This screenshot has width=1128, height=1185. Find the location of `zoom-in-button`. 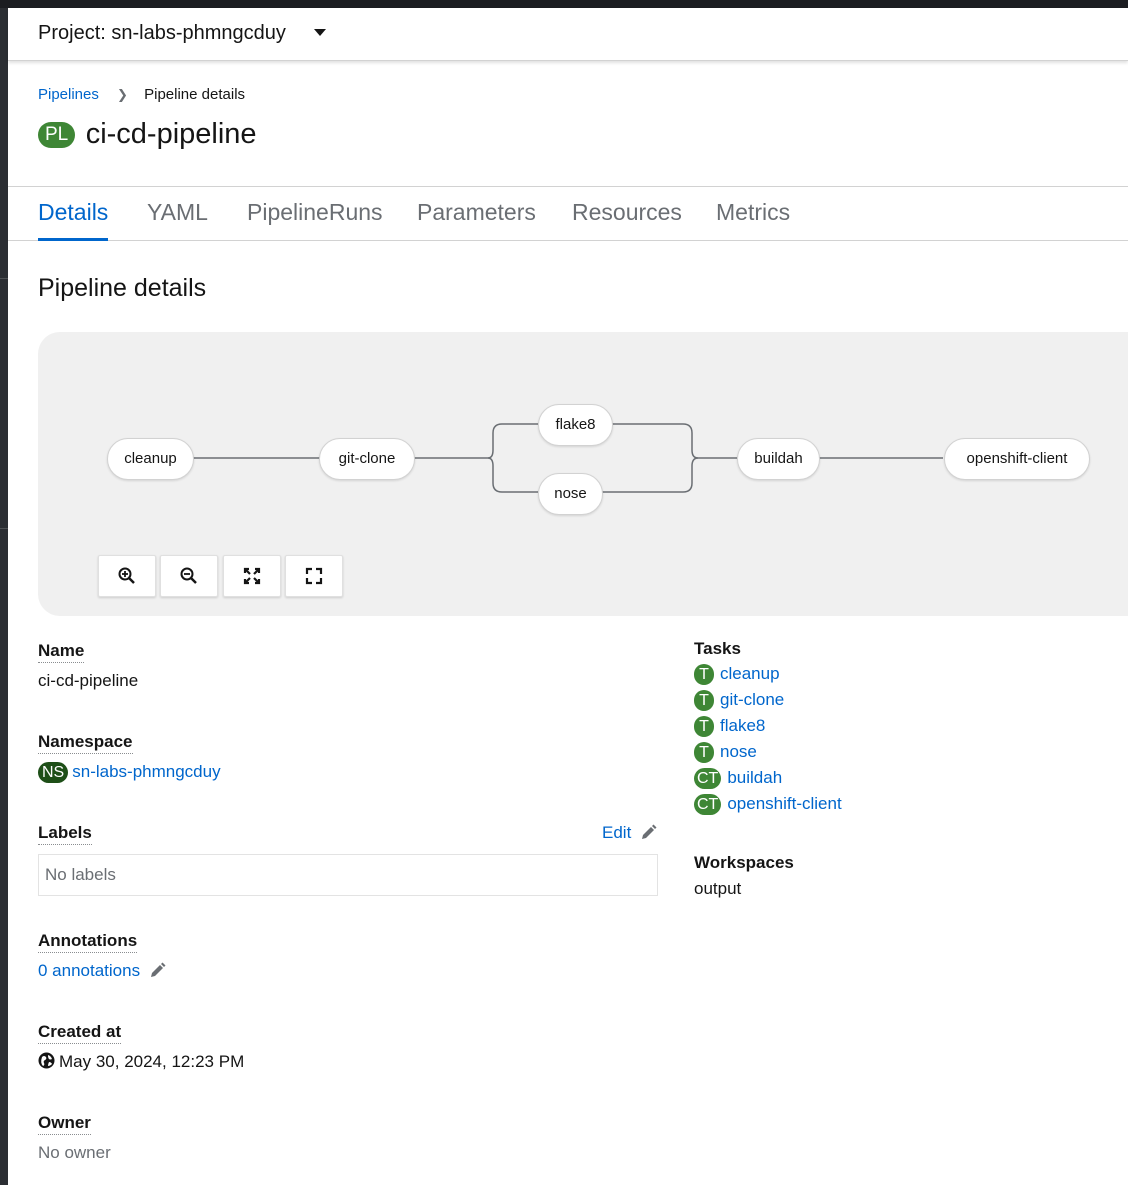

zoom-in-button is located at coordinates (127, 576).